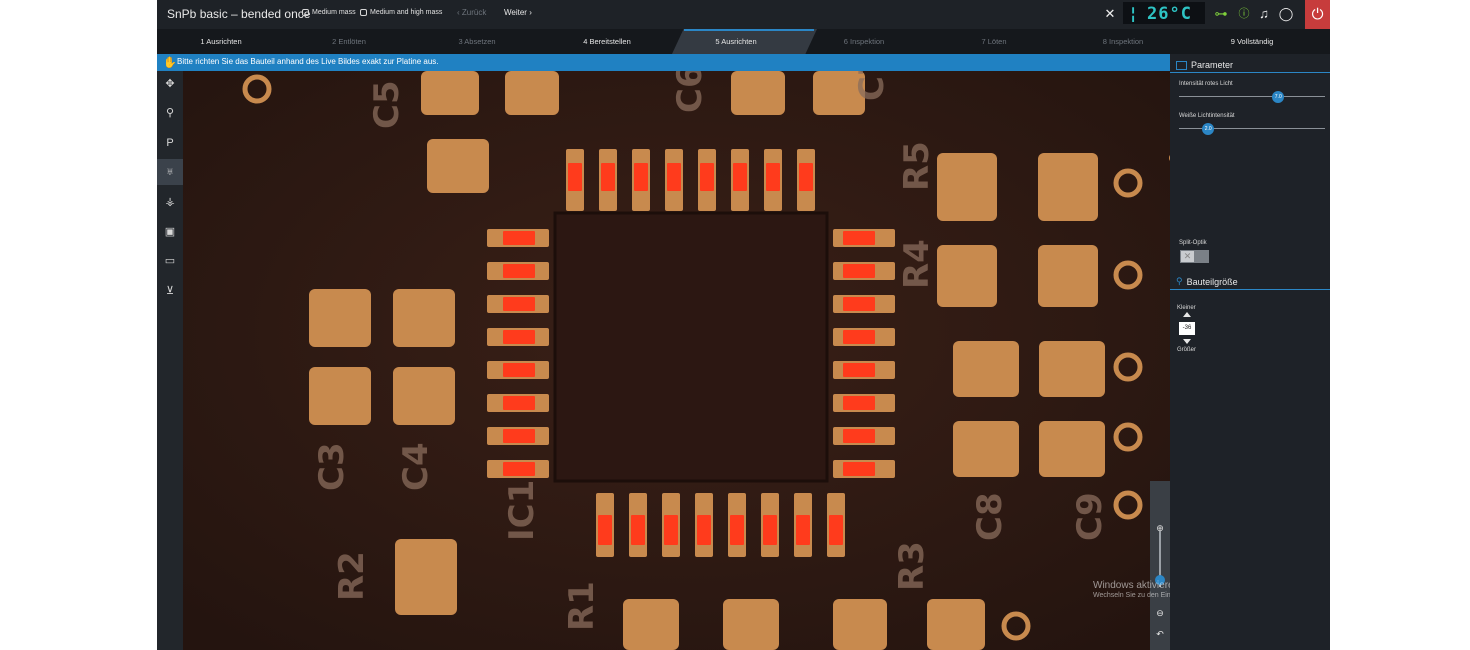  What do you see at coordinates (170, 84) in the screenshot?
I see `move-tool-icon: ✥` at bounding box center [170, 84].